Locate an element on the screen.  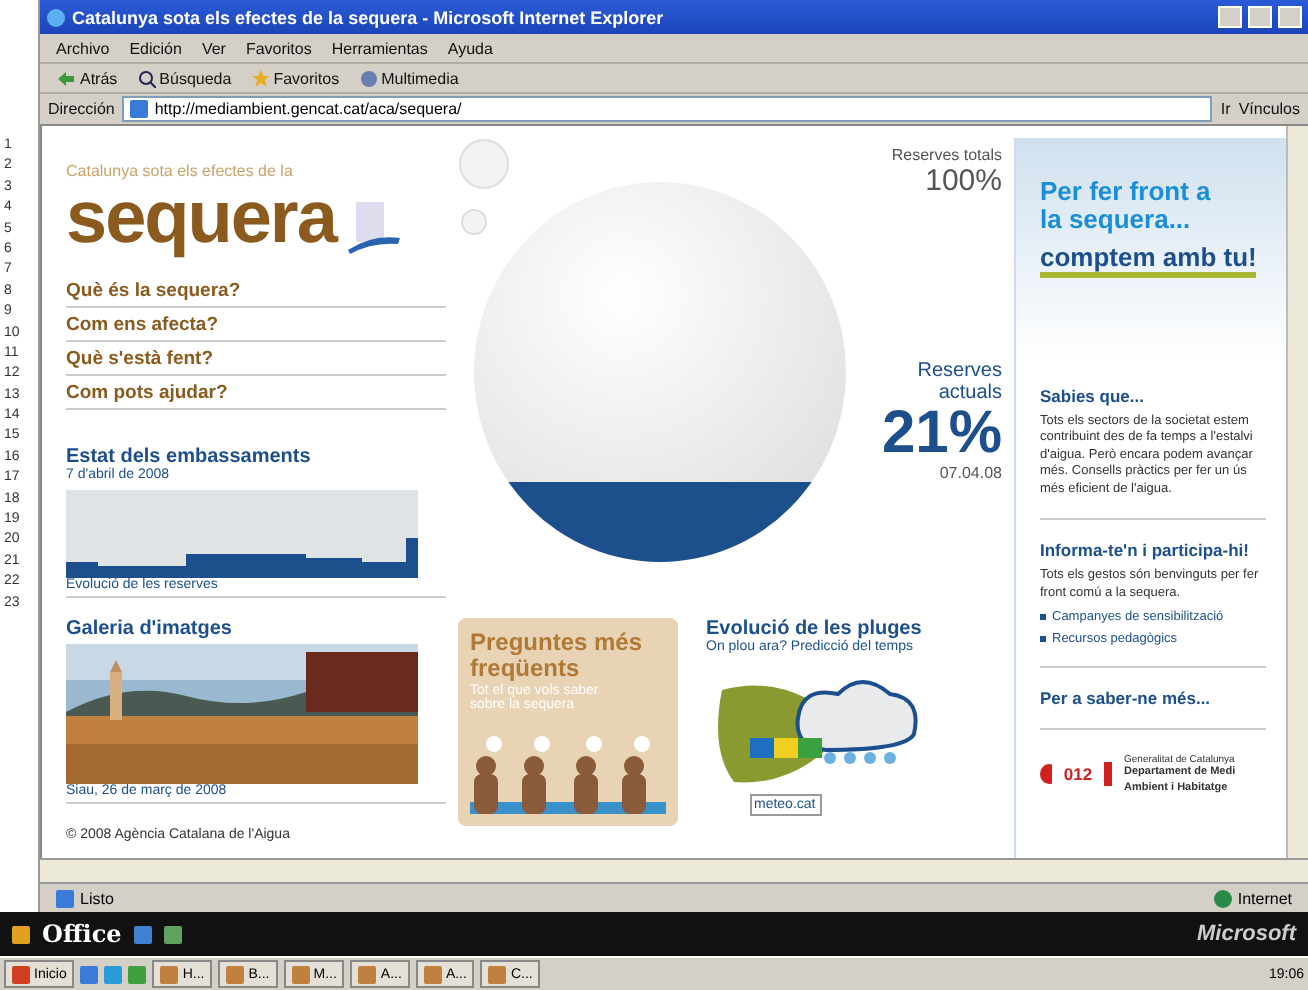
brand-text: Microsoft is located at coordinates (1246, 934).